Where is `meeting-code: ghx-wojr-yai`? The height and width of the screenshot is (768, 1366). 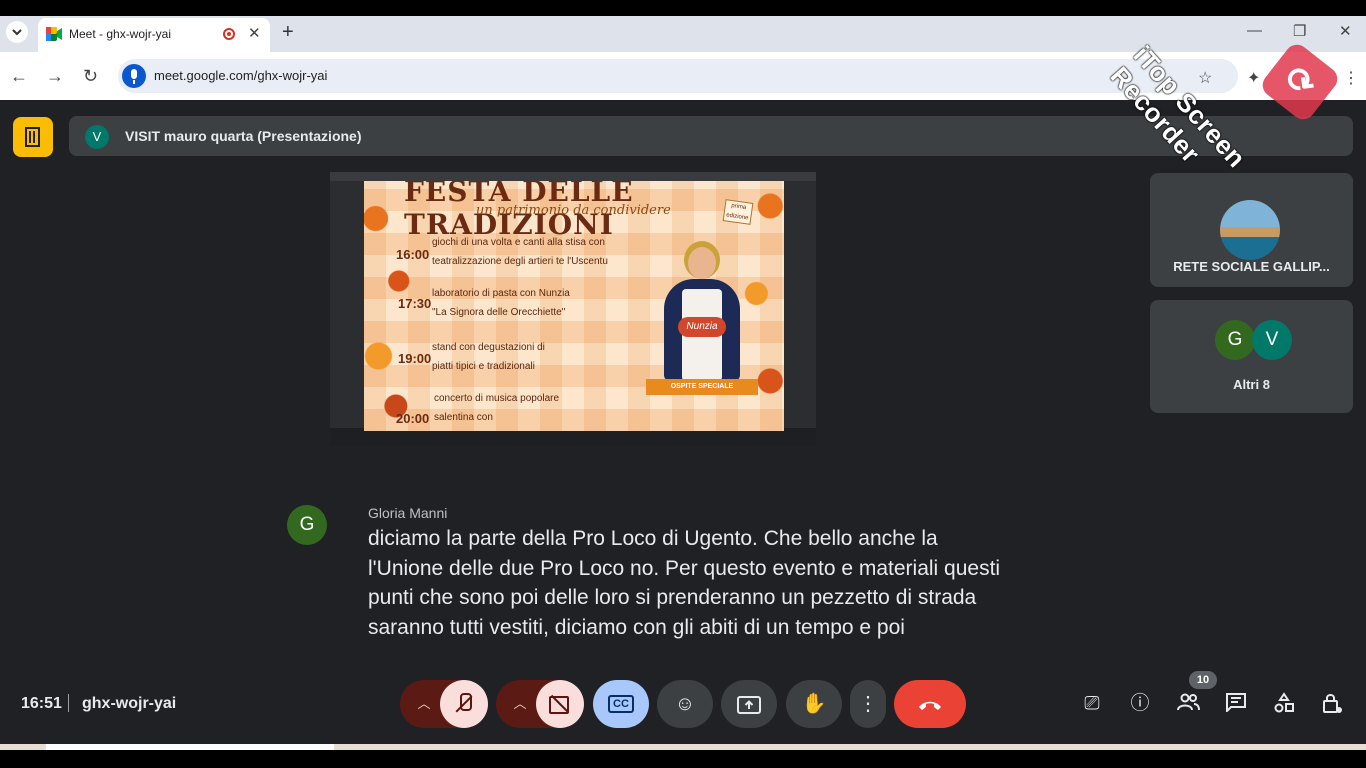 meeting-code: ghx-wojr-yai is located at coordinates (129, 703).